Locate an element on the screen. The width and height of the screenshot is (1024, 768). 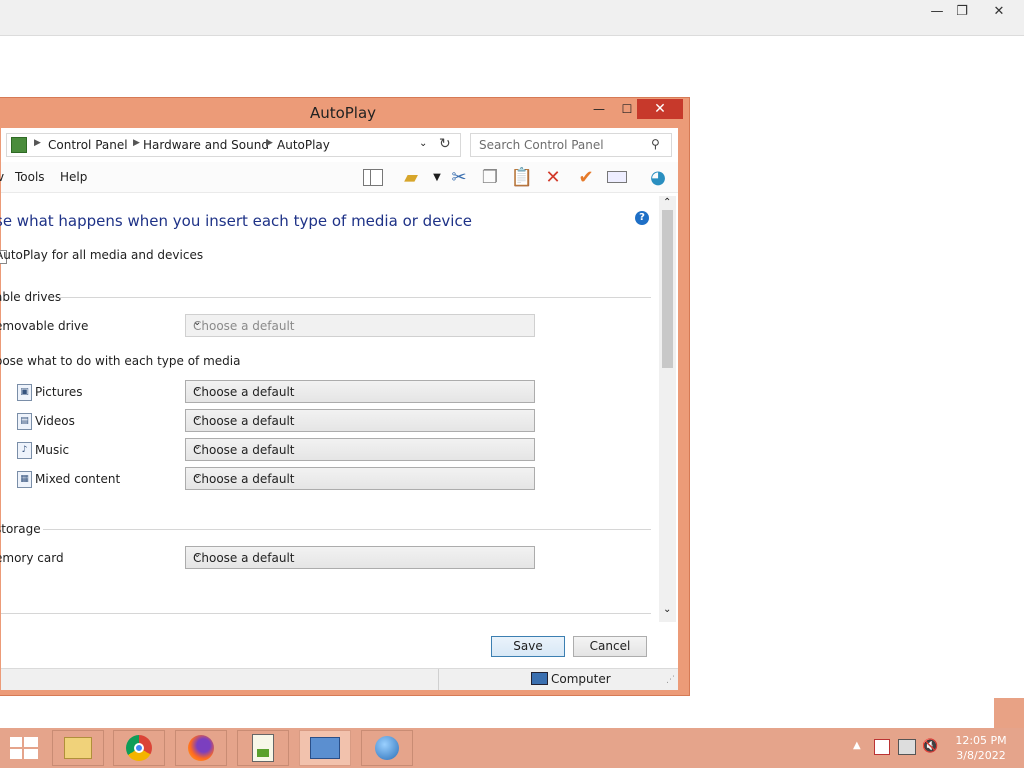
status-location: Computer is located at coordinates (581, 679).